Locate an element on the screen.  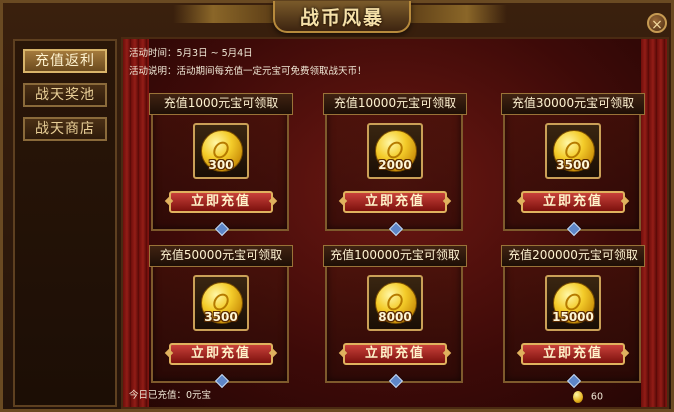
sidebar-item-recharge-rebate: 充值返利 is located at coordinates (65, 61).